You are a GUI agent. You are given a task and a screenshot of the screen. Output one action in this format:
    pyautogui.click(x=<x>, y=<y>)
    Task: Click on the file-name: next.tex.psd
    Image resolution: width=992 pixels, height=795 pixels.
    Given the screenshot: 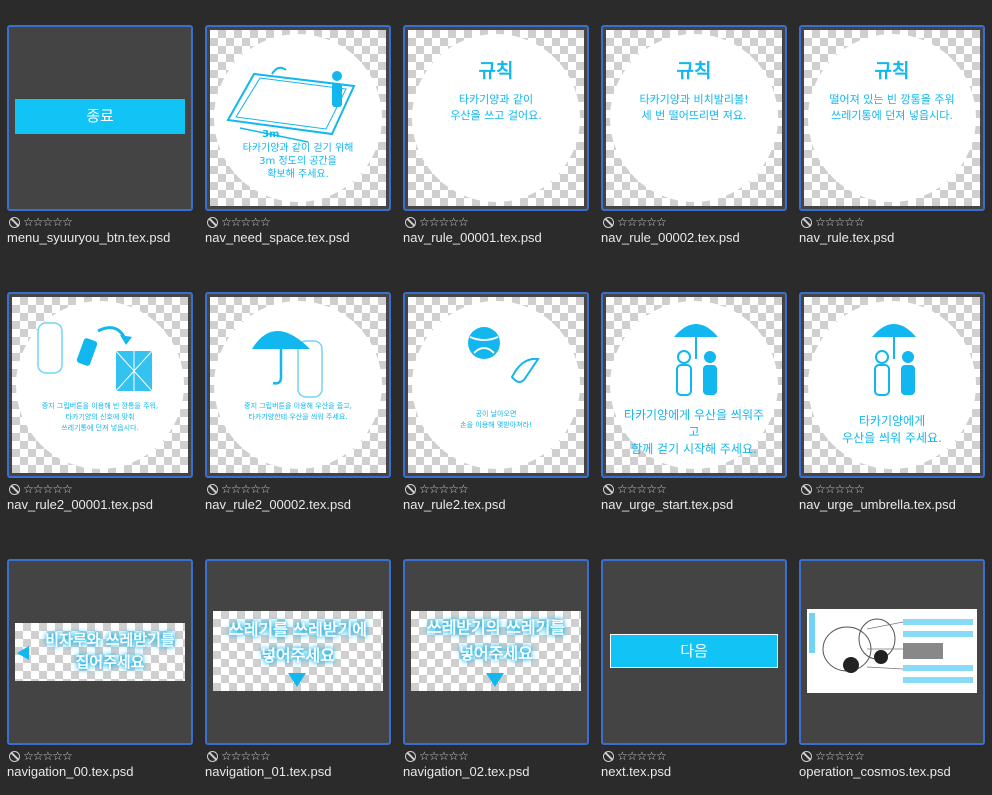 What is the action you would take?
    pyautogui.click(x=636, y=771)
    